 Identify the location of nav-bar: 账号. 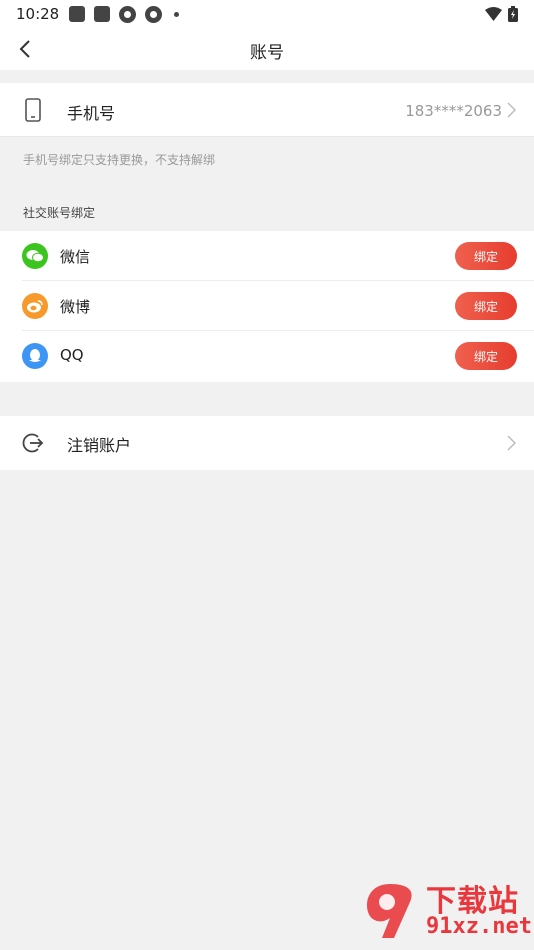
(267, 49).